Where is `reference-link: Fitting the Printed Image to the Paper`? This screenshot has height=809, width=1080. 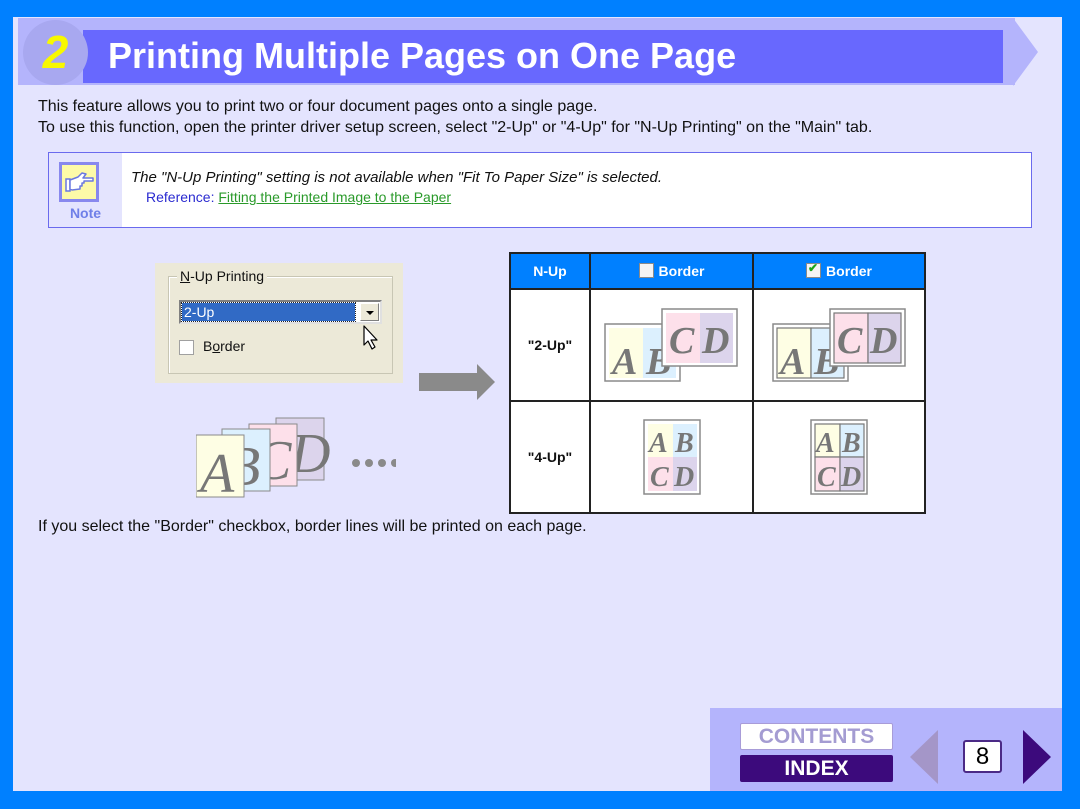
reference-link: Fitting the Printed Image to the Paper is located at coordinates (334, 197).